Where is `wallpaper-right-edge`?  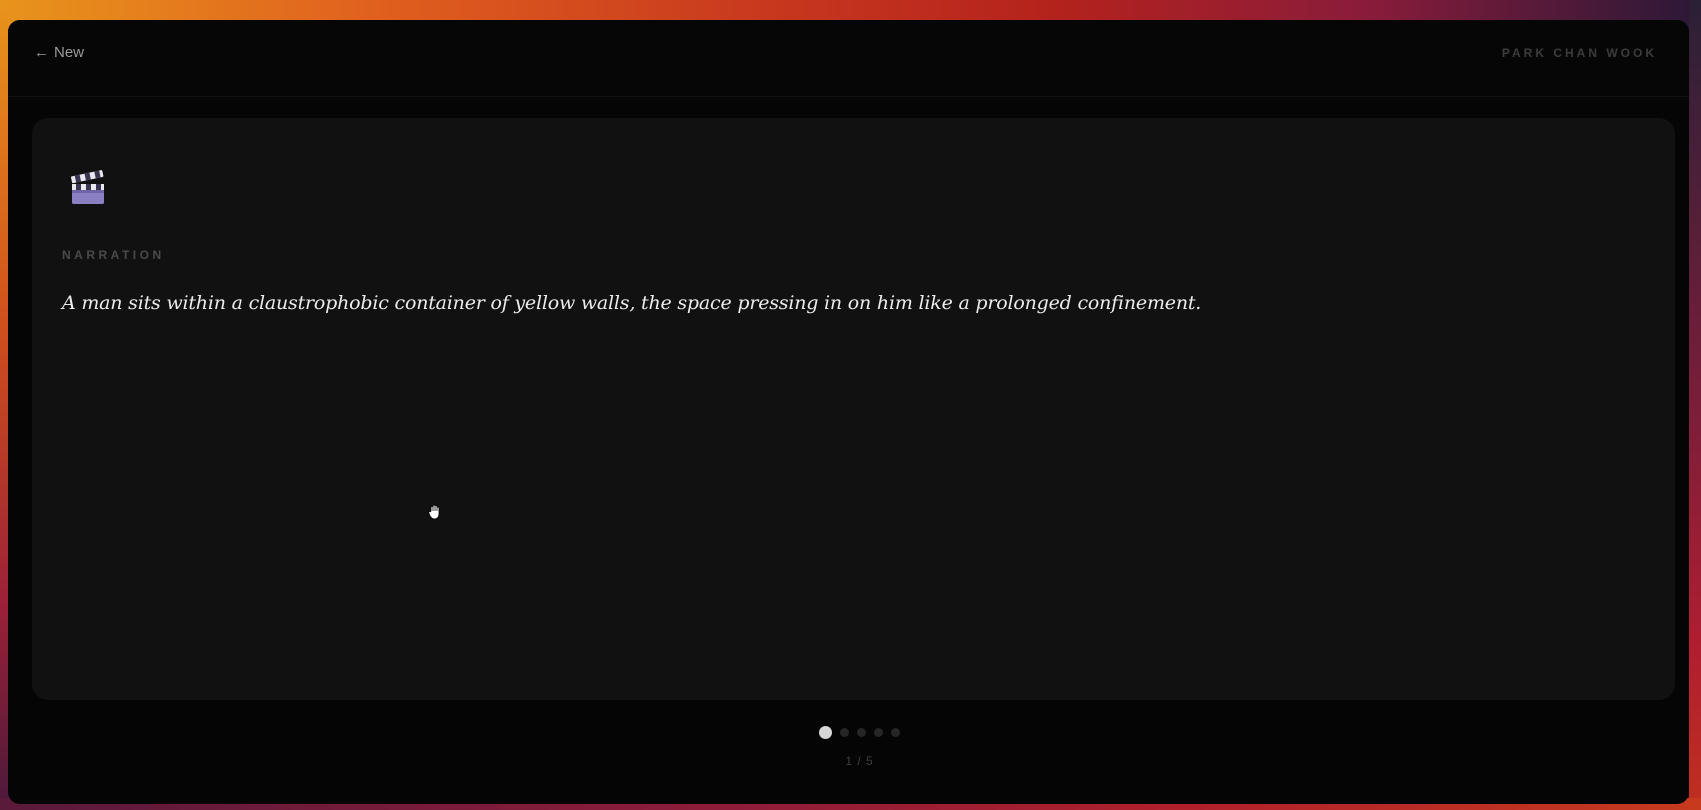 wallpaper-right-edge is located at coordinates (1695, 405).